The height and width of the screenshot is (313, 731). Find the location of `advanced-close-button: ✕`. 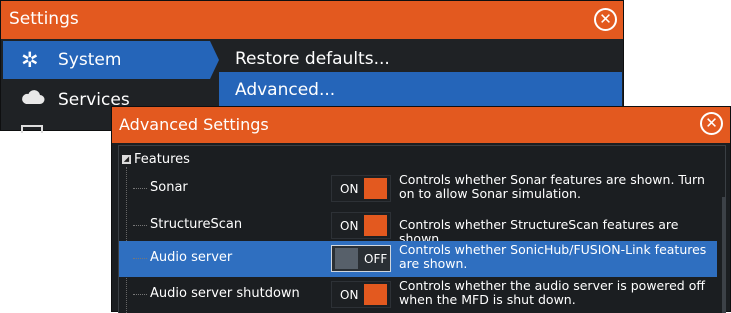

advanced-close-button: ✕ is located at coordinates (711, 123).